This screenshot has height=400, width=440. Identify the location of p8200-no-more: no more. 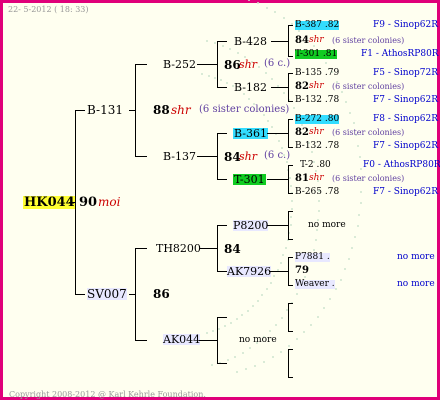
(327, 225).